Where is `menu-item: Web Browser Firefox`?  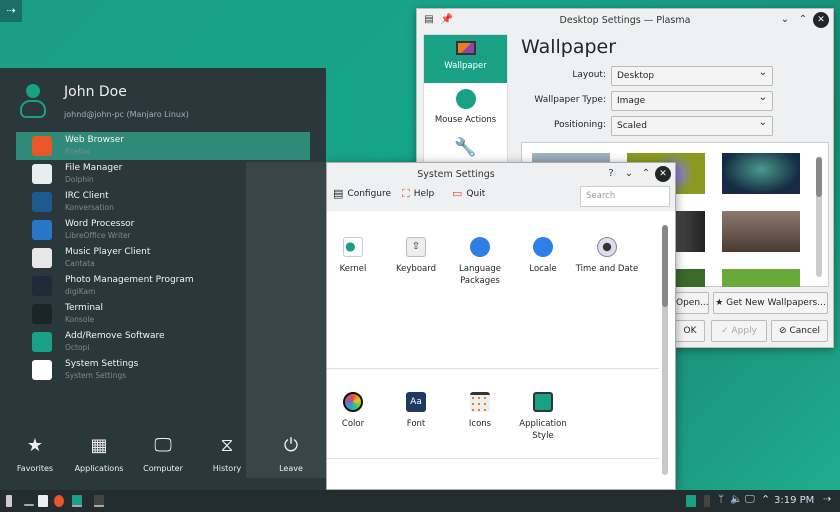 menu-item: Web Browser Firefox is located at coordinates (163, 146).